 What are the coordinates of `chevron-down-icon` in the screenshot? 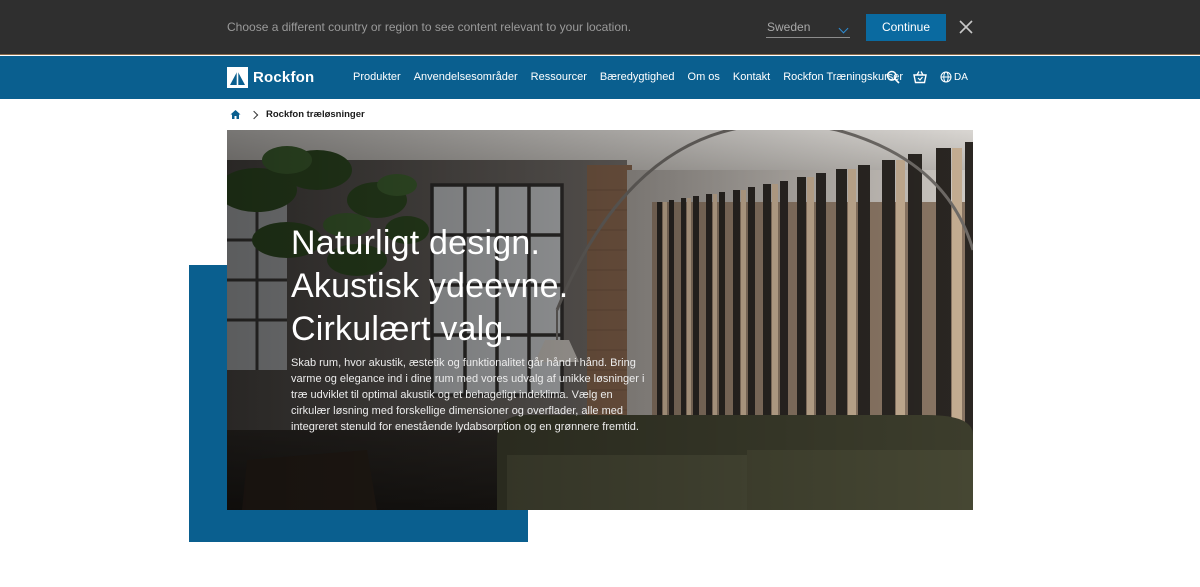 It's located at (843, 28).